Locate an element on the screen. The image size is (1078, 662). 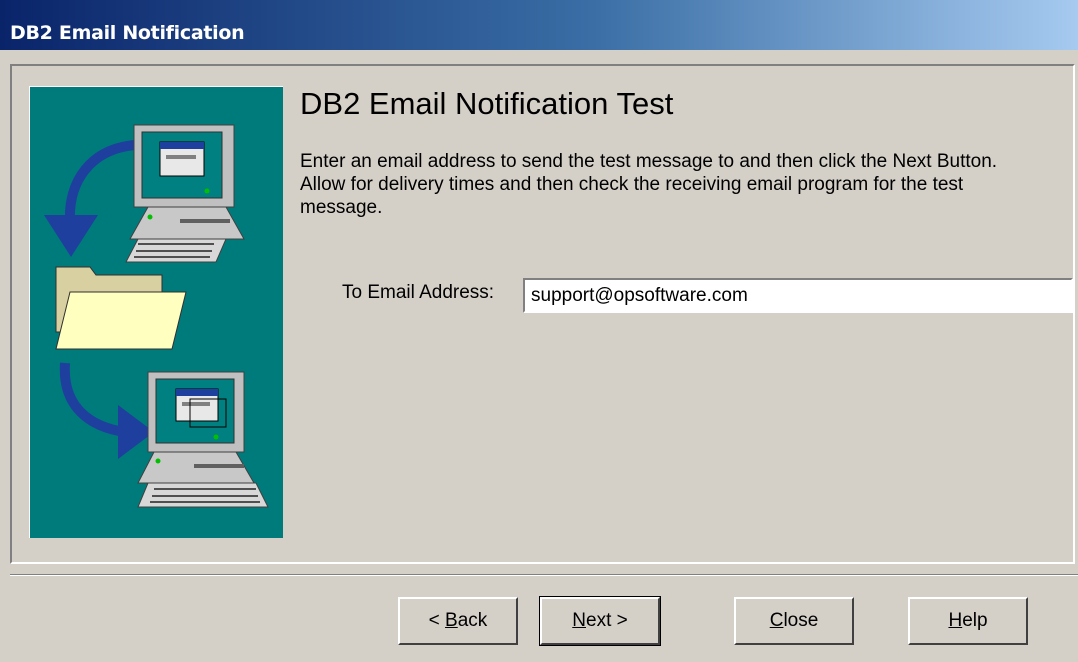
window-top-edge is located at coordinates (539, 57).